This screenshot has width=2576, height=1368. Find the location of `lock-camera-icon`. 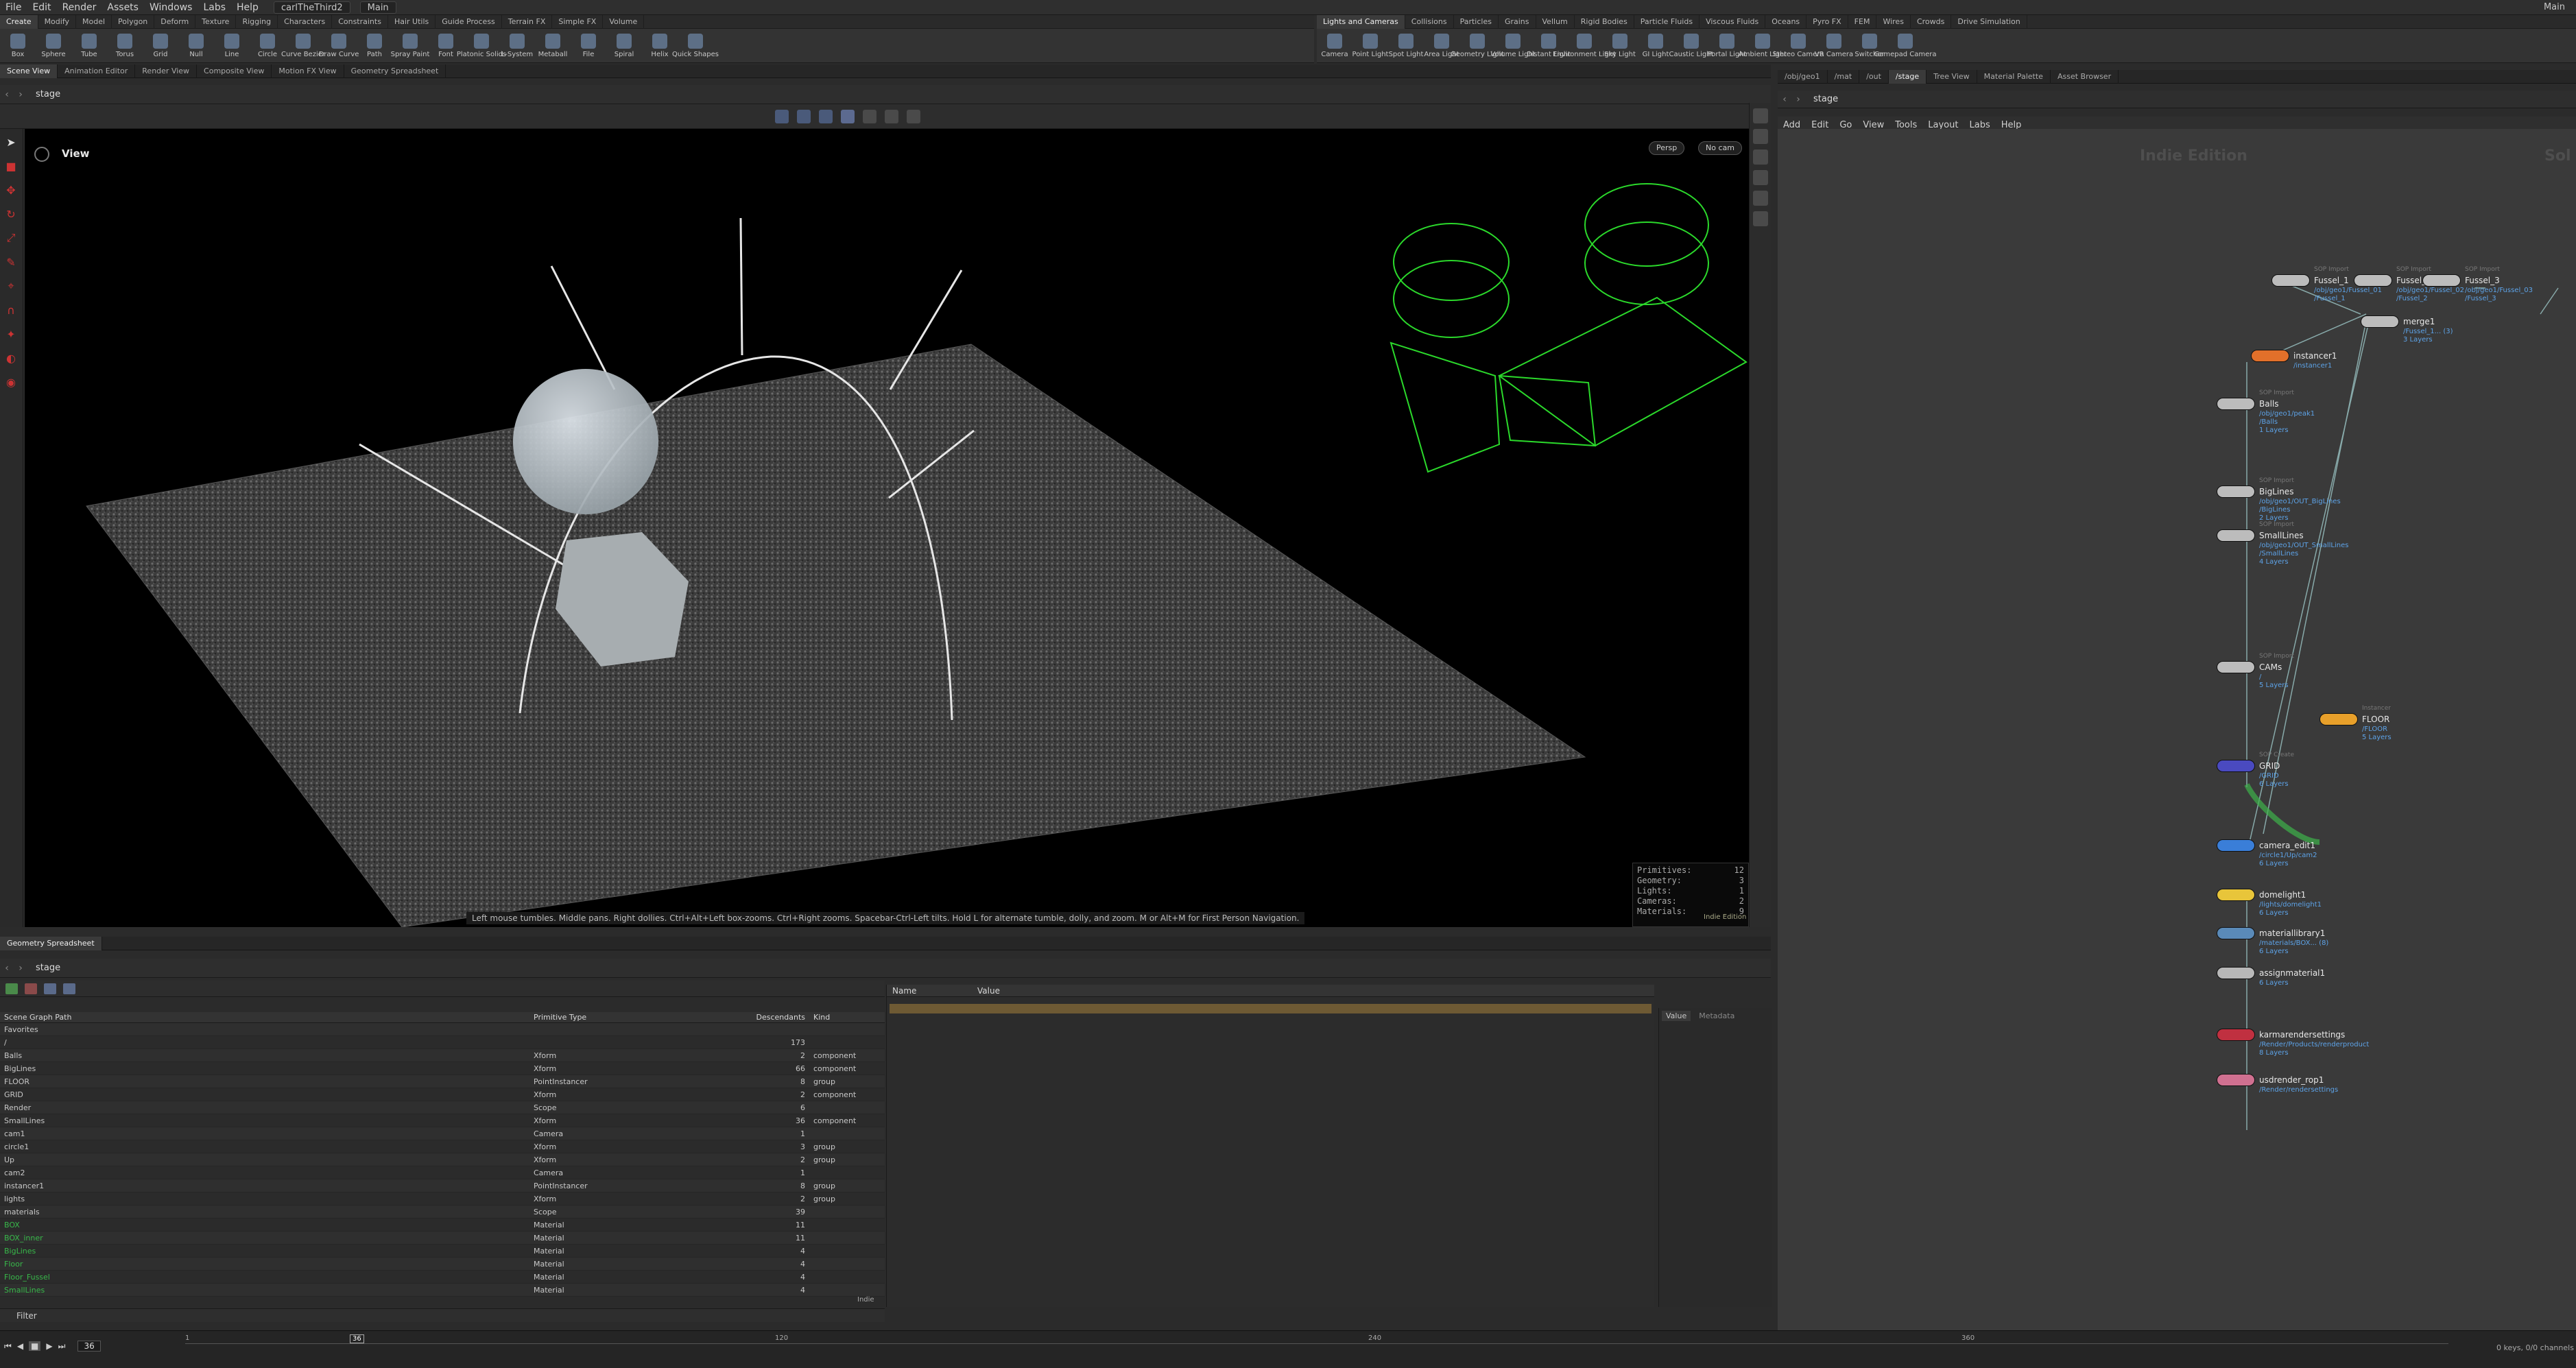

lock-camera-icon is located at coordinates (1760, 157).